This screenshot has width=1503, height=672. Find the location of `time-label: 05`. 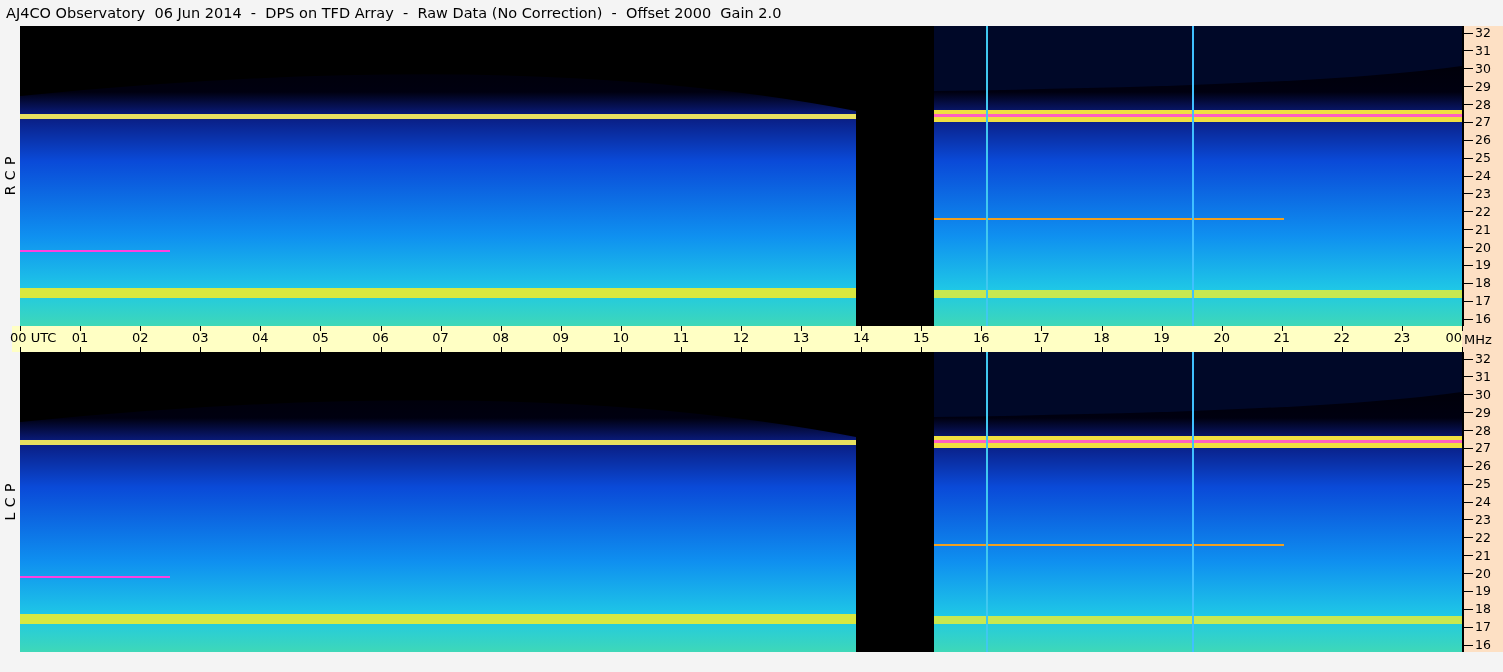

time-label: 05 is located at coordinates (320, 338).